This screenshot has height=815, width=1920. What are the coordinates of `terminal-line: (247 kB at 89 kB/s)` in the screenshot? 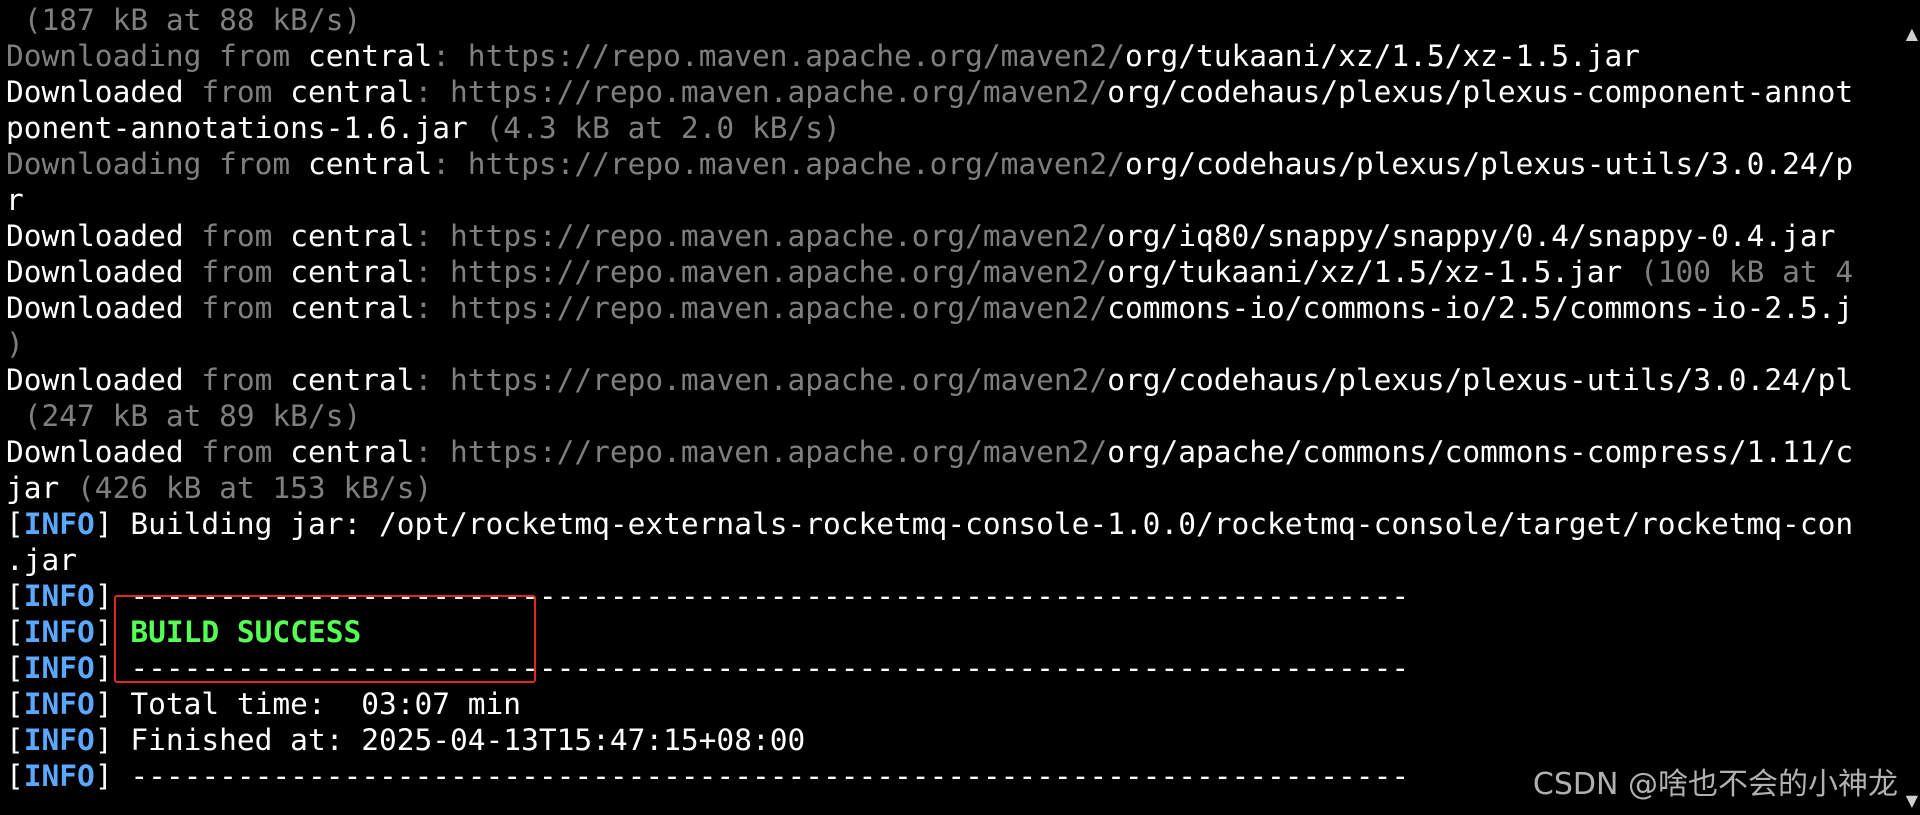 It's located at (946, 416).